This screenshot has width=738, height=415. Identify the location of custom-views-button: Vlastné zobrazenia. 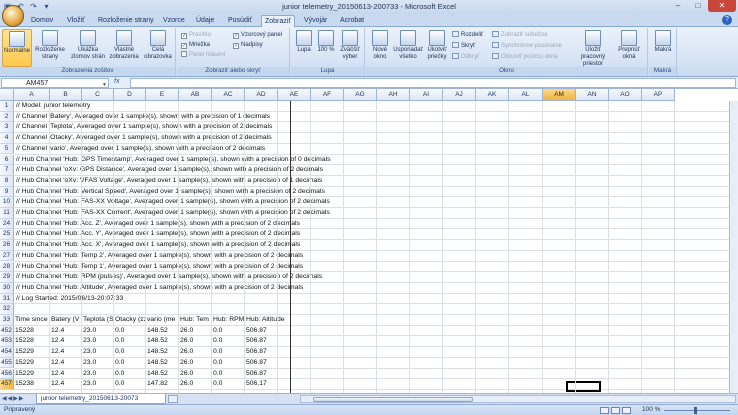
(124, 45).